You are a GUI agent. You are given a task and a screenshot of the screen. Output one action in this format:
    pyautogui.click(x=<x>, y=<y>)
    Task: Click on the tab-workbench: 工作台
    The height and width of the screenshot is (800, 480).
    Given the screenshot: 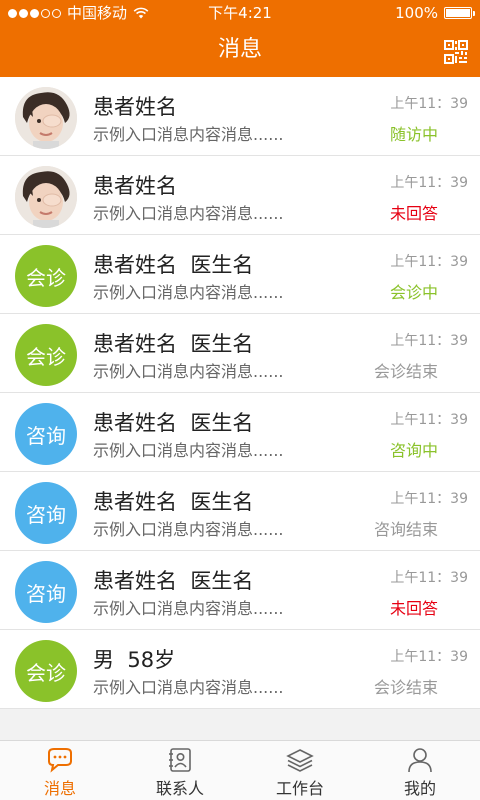 What is the action you would take?
    pyautogui.click(x=300, y=770)
    